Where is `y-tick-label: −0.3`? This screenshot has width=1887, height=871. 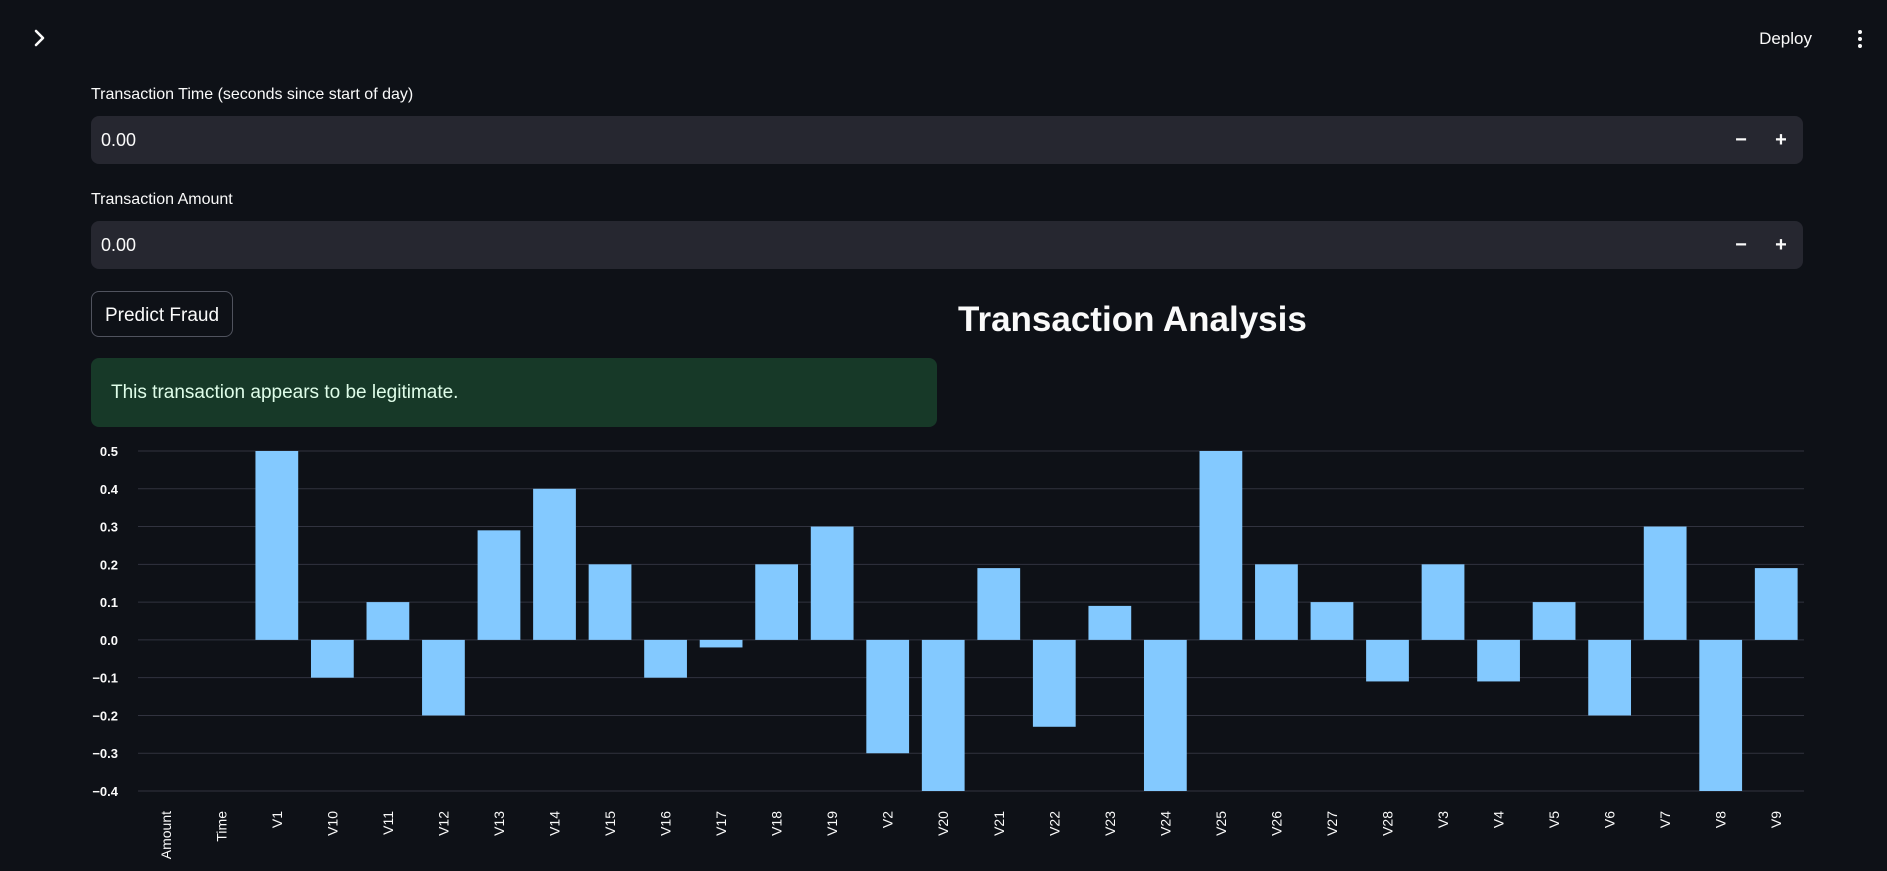
y-tick-label: −0.3 is located at coordinates (105, 753).